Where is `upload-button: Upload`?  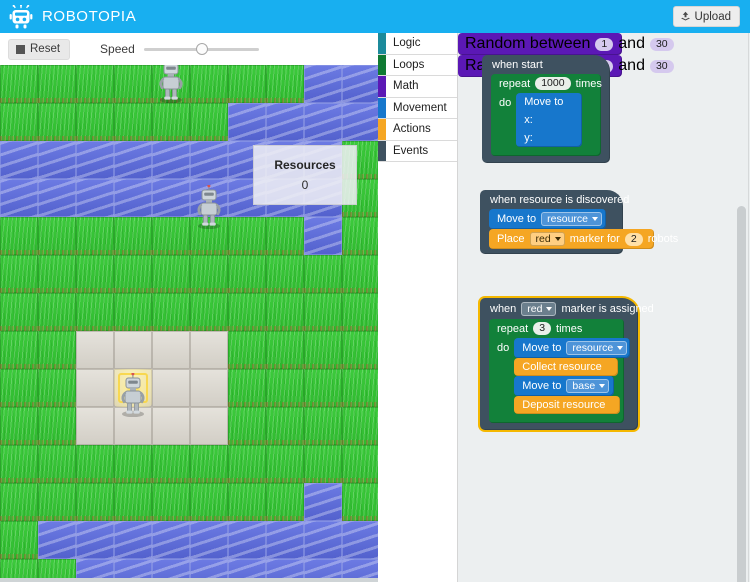
upload-button: Upload is located at coordinates (706, 16).